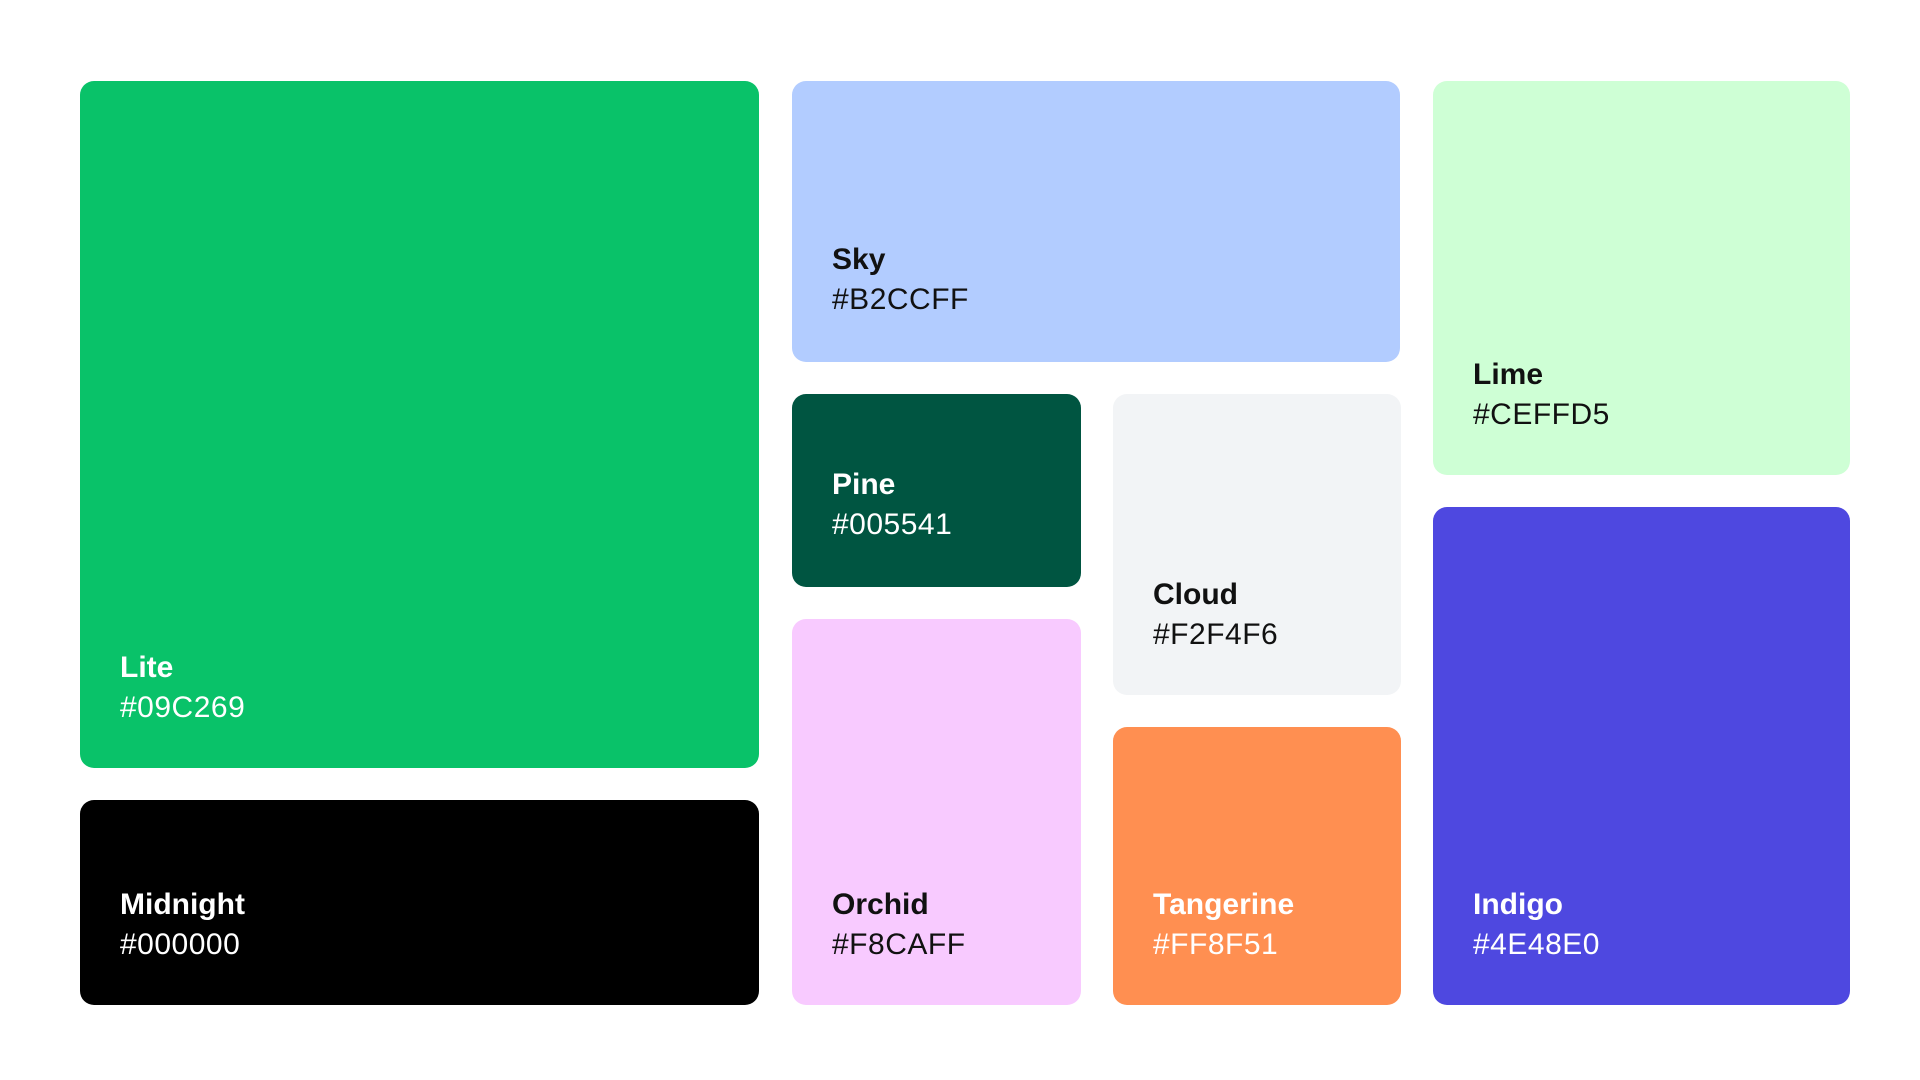 The height and width of the screenshot is (1080, 1920). Describe the element at coordinates (182, 904) in the screenshot. I see `swatch-name: Midnight` at that location.